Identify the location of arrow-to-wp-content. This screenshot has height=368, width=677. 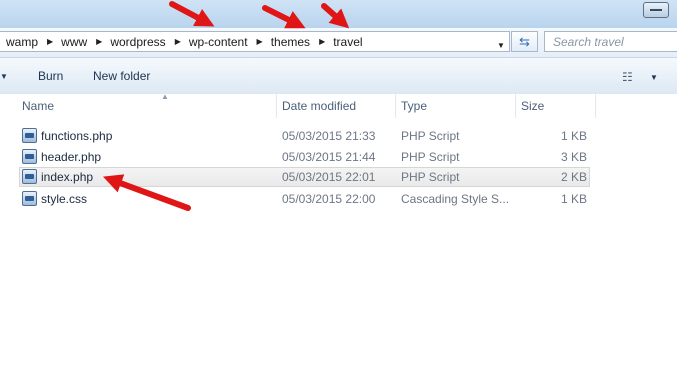
(192, 14).